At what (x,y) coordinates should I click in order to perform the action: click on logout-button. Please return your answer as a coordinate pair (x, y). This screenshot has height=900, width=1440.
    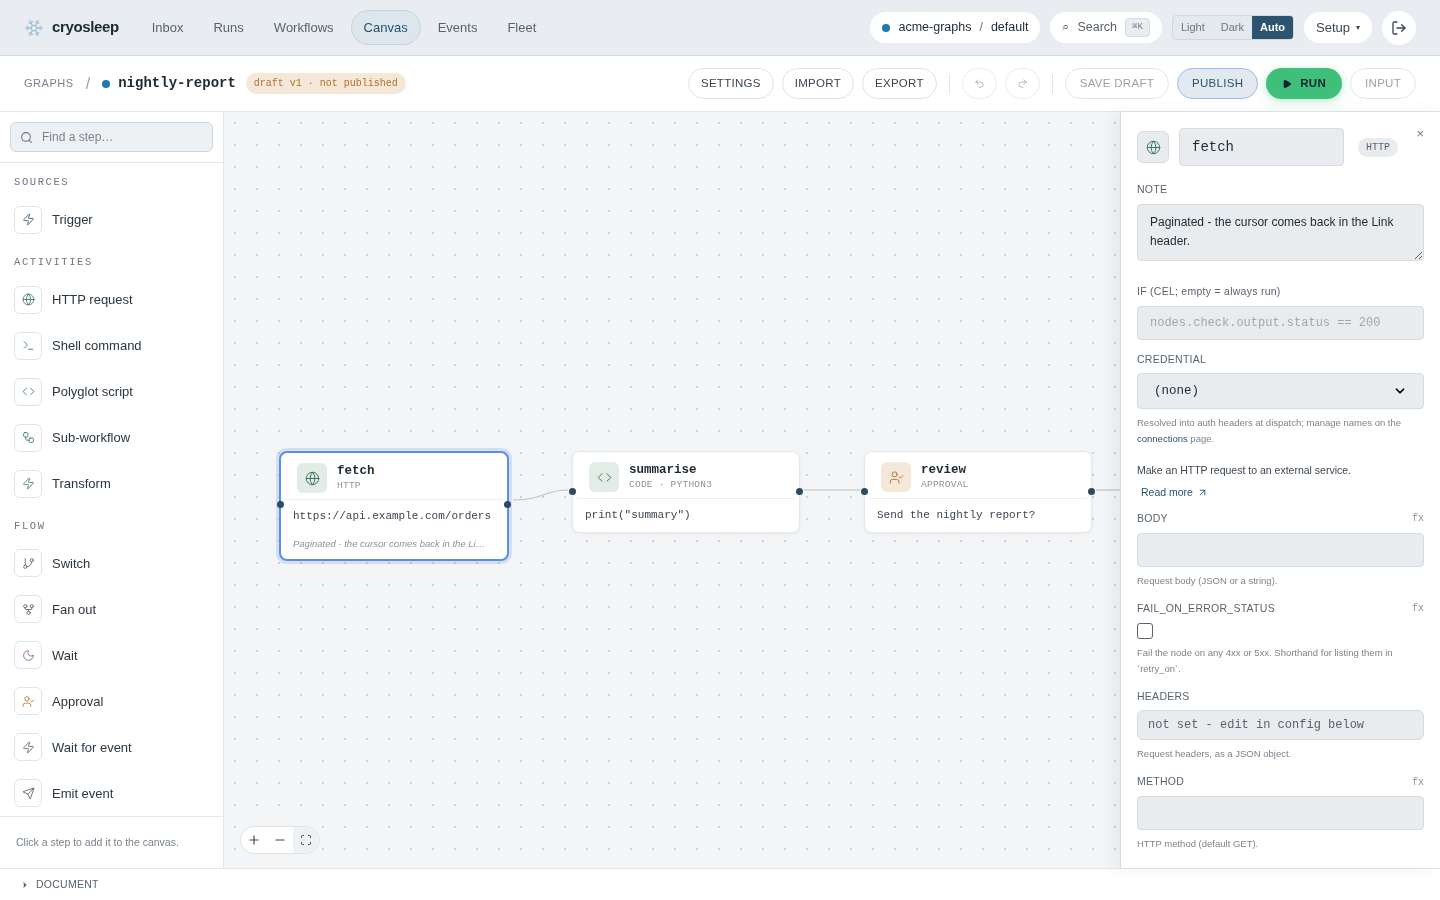
    Looking at the image, I should click on (1399, 27).